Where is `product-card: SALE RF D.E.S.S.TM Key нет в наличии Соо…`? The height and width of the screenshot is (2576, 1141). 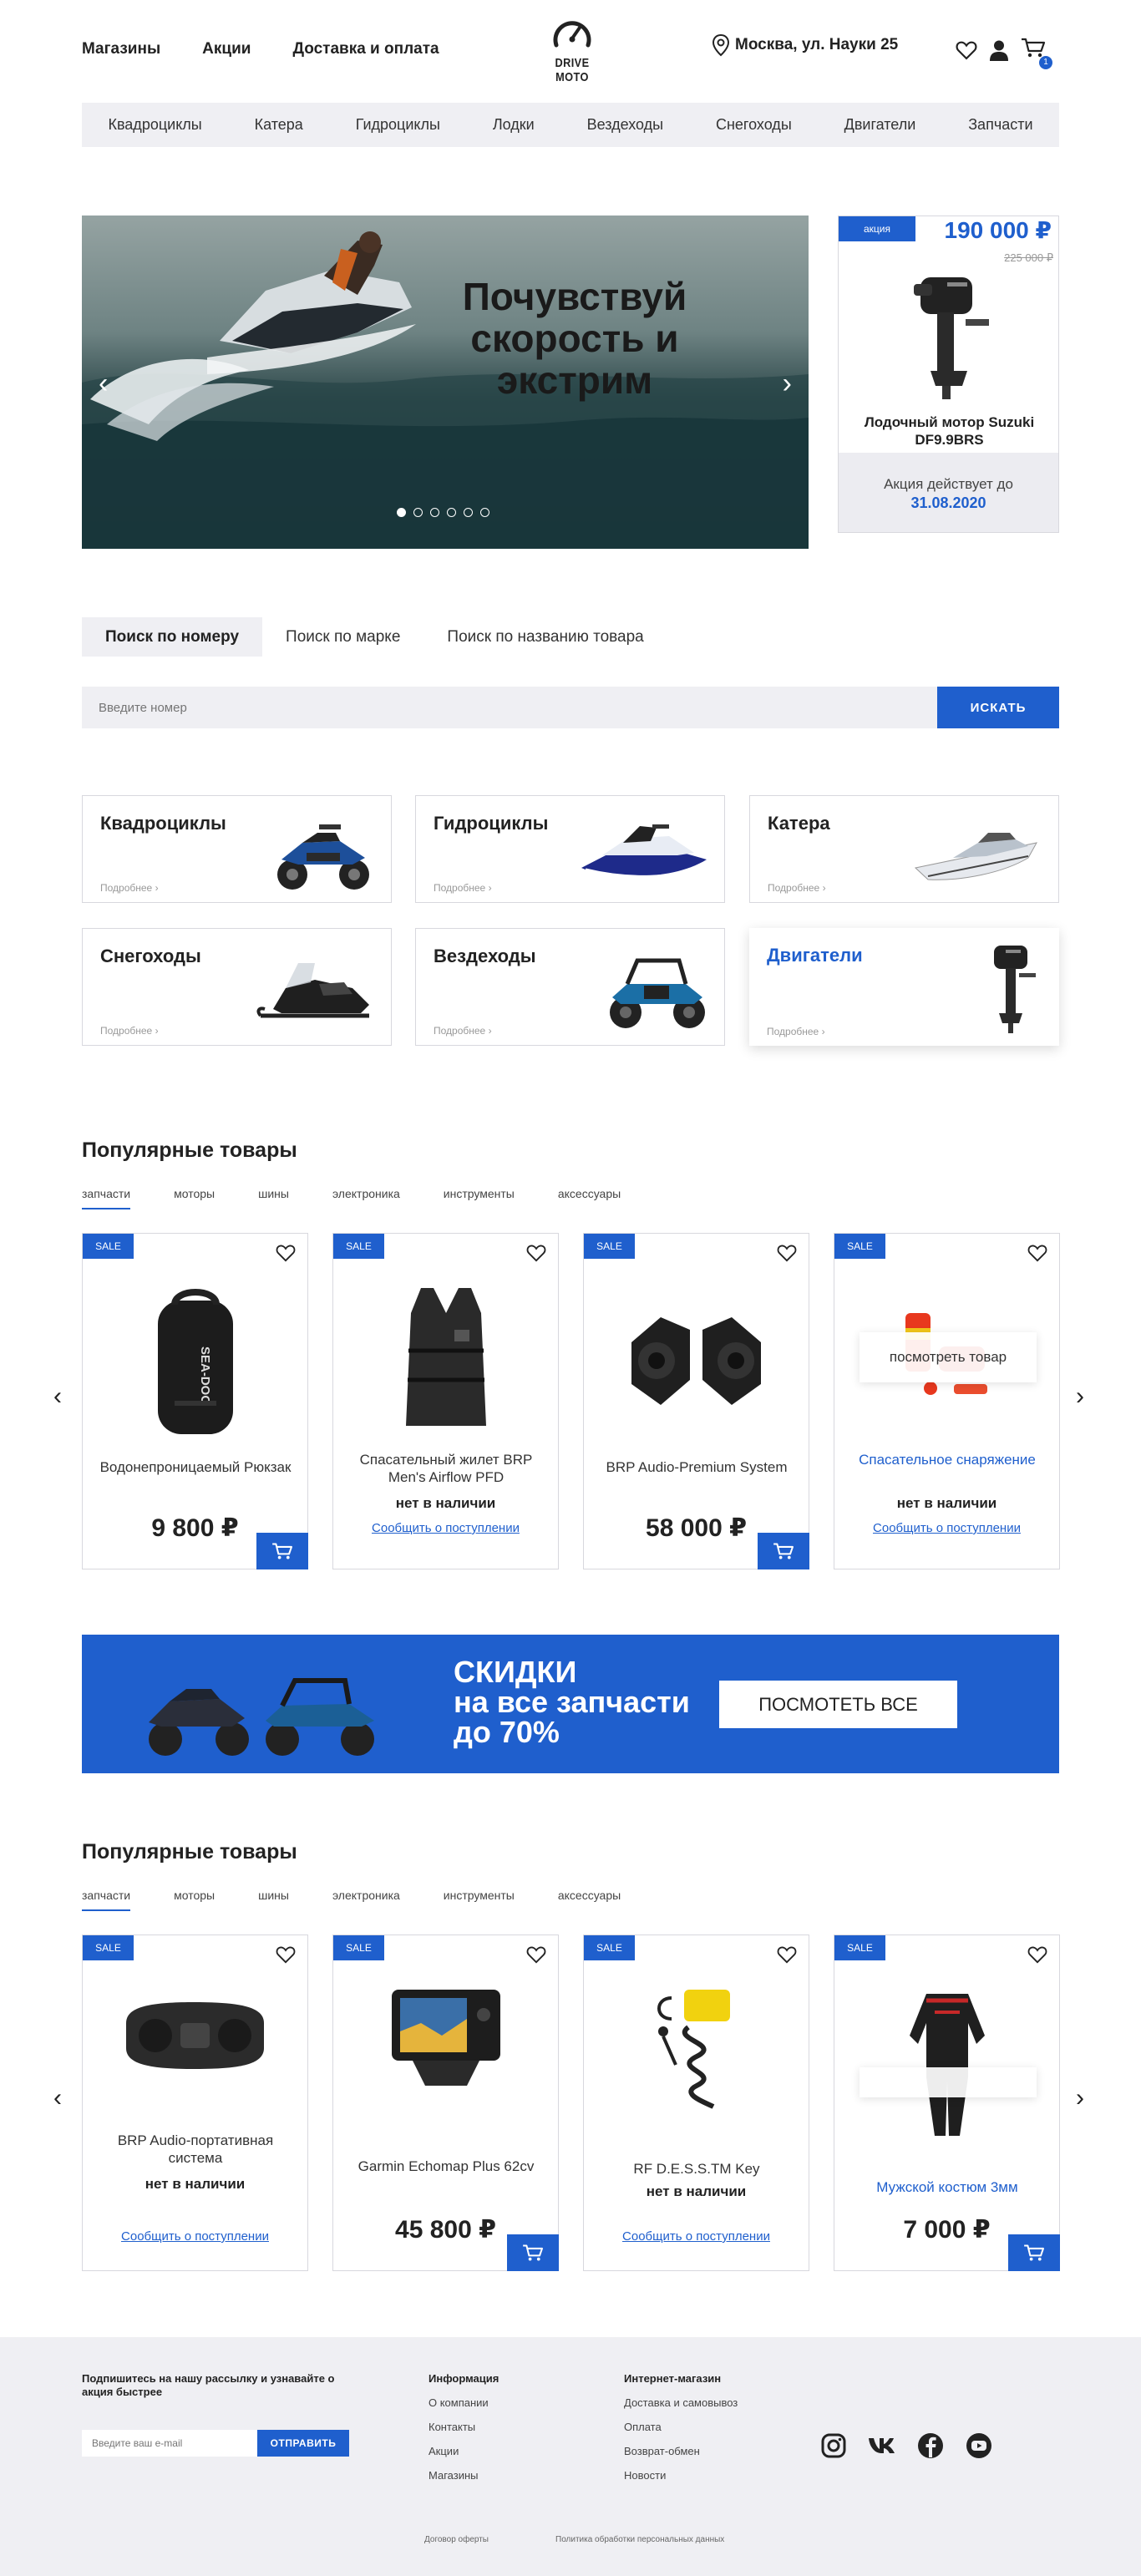 product-card: SALE RF D.E.S.S.TM Key нет в наличии Соо… is located at coordinates (696, 2103).